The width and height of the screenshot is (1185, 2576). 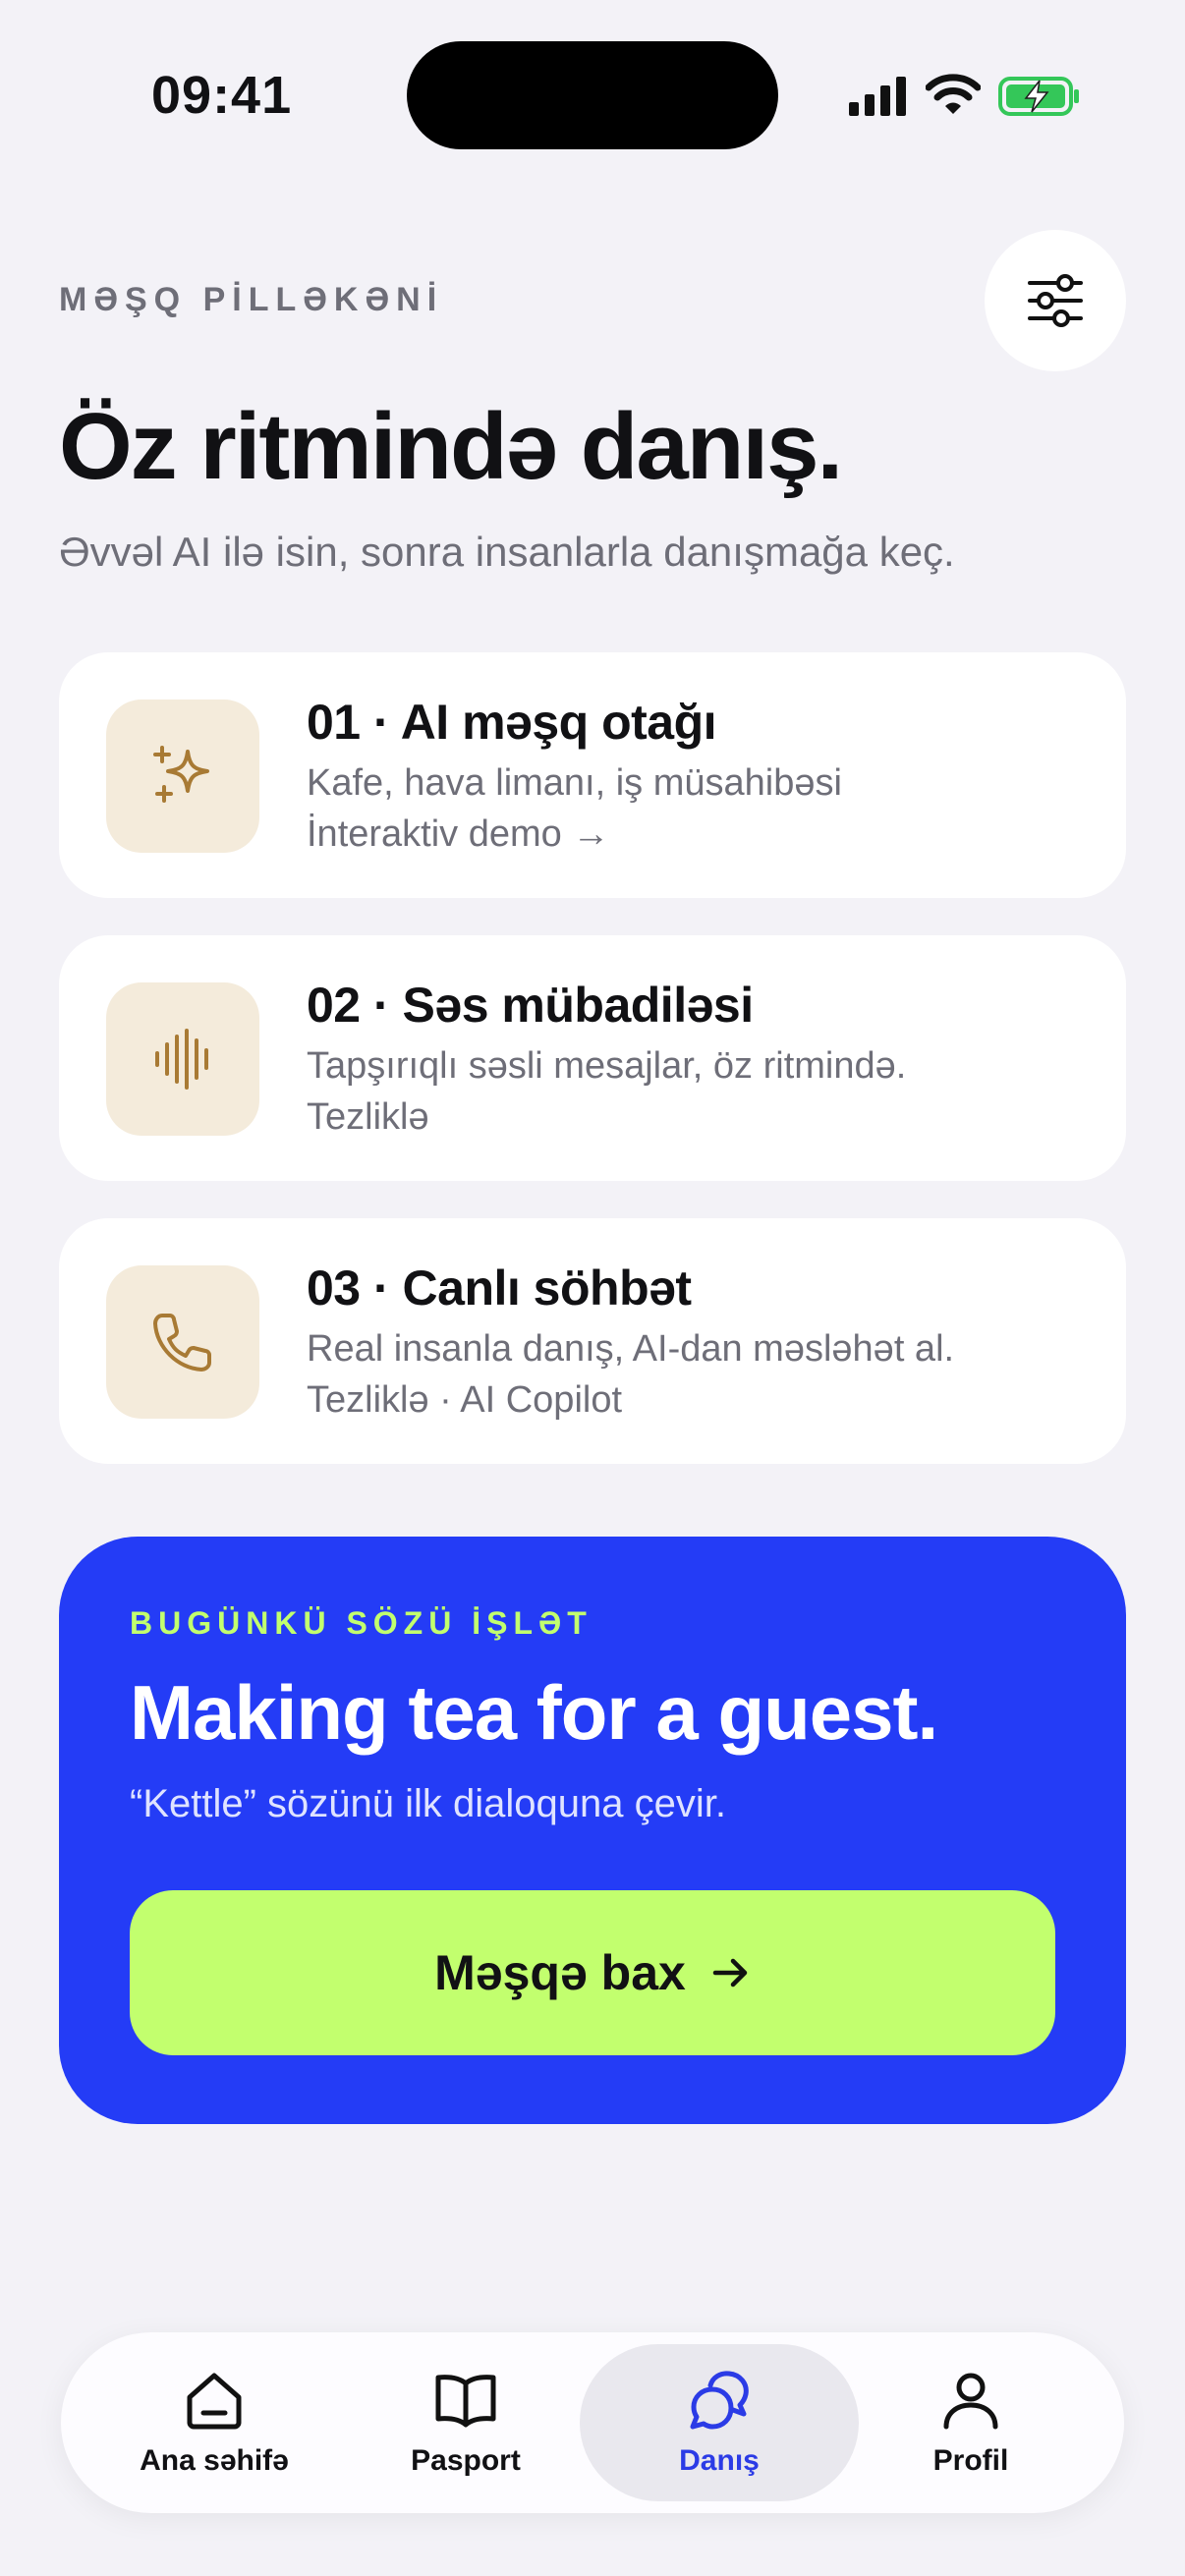 What do you see at coordinates (215, 2460) in the screenshot?
I see `tab-label: Ana səhifə` at bounding box center [215, 2460].